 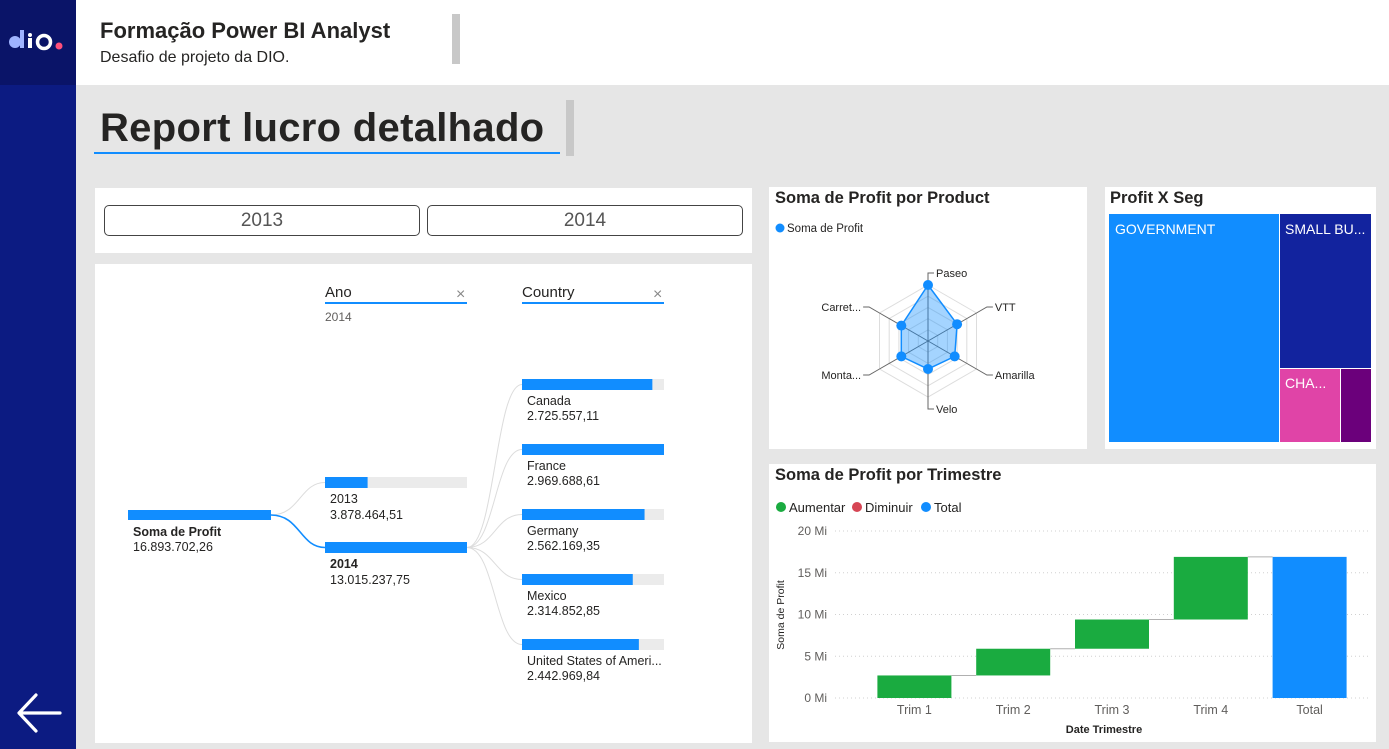 What do you see at coordinates (396, 303) in the screenshot?
I see `level-header-ano-underline` at bounding box center [396, 303].